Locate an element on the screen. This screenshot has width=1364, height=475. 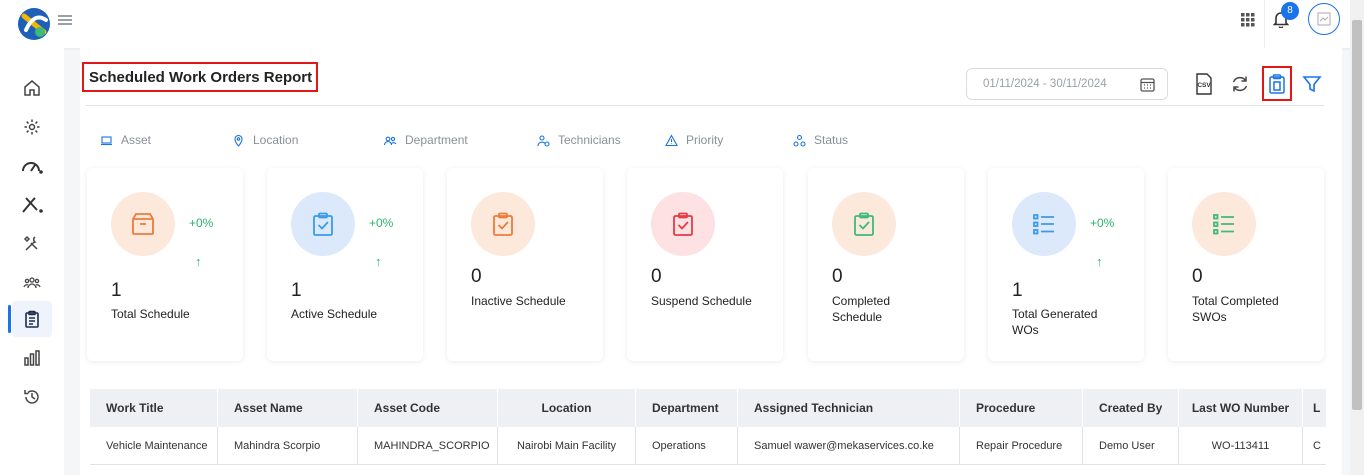
page-scrollbar is located at coordinates (1357, 237).